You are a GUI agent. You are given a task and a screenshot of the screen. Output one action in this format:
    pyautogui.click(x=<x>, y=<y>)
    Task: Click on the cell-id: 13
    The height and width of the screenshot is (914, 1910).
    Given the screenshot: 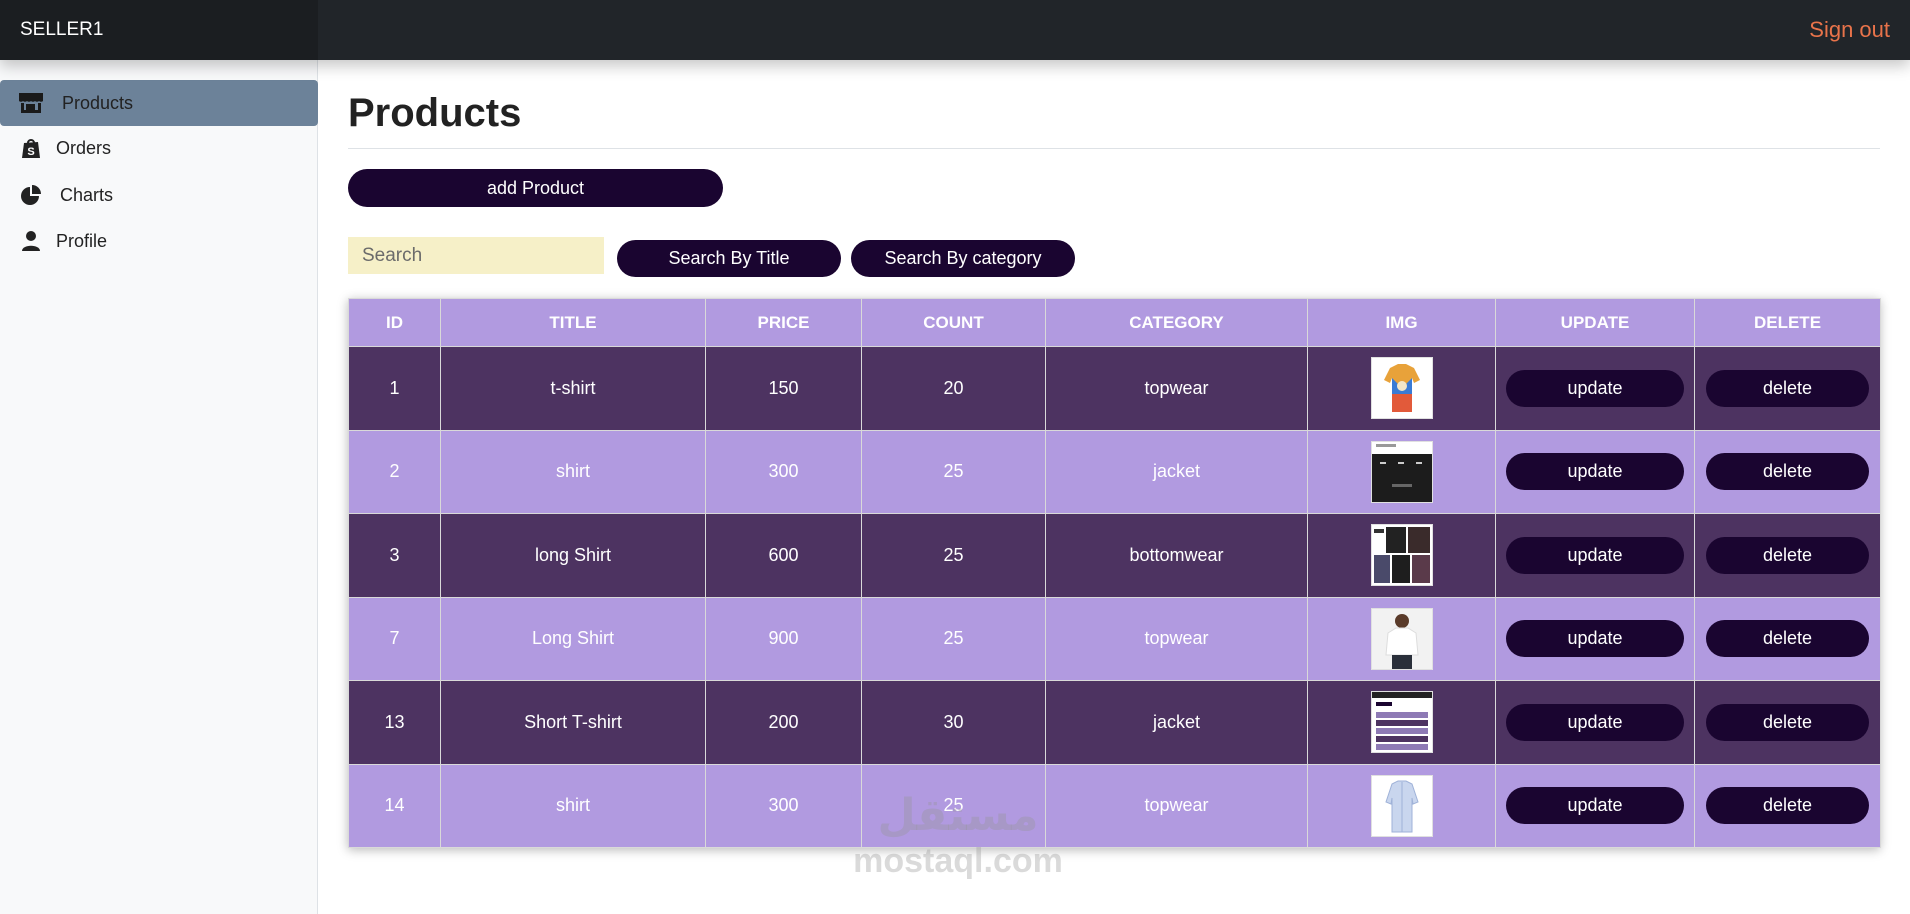 What is the action you would take?
    pyautogui.click(x=394, y=722)
    